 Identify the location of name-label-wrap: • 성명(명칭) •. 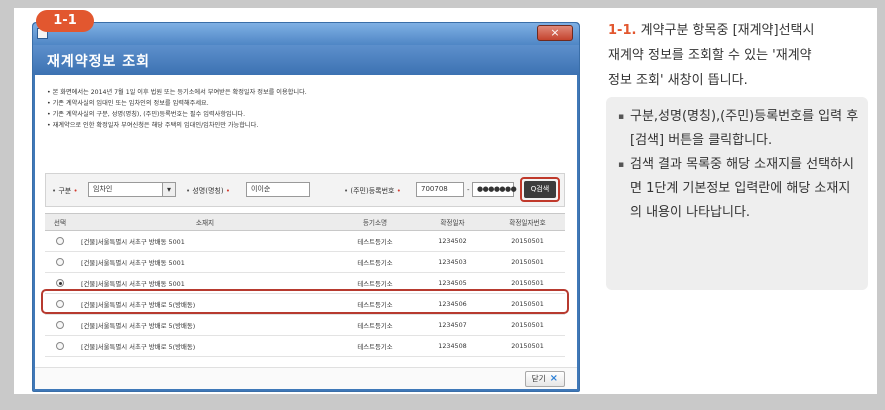
(208, 191).